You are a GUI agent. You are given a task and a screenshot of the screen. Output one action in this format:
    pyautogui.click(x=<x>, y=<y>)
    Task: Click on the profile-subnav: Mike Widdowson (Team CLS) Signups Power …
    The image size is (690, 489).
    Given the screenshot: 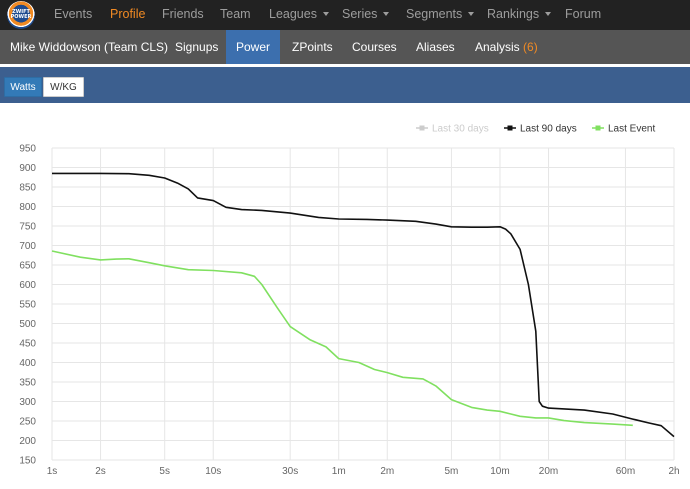 What is the action you would take?
    pyautogui.click(x=345, y=47)
    